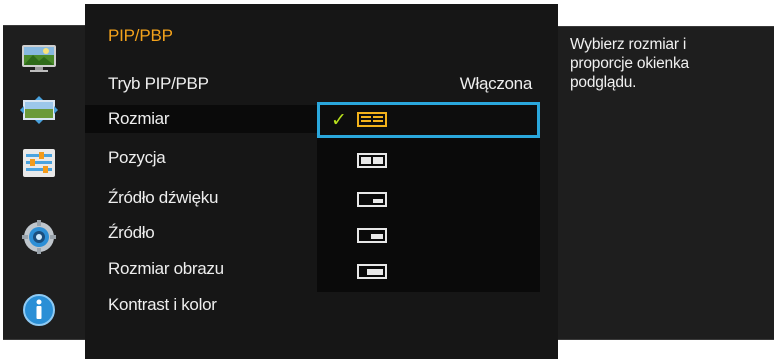  What do you see at coordinates (158, 83) in the screenshot?
I see `menu-item-label: Tryb PIP/PBP` at bounding box center [158, 83].